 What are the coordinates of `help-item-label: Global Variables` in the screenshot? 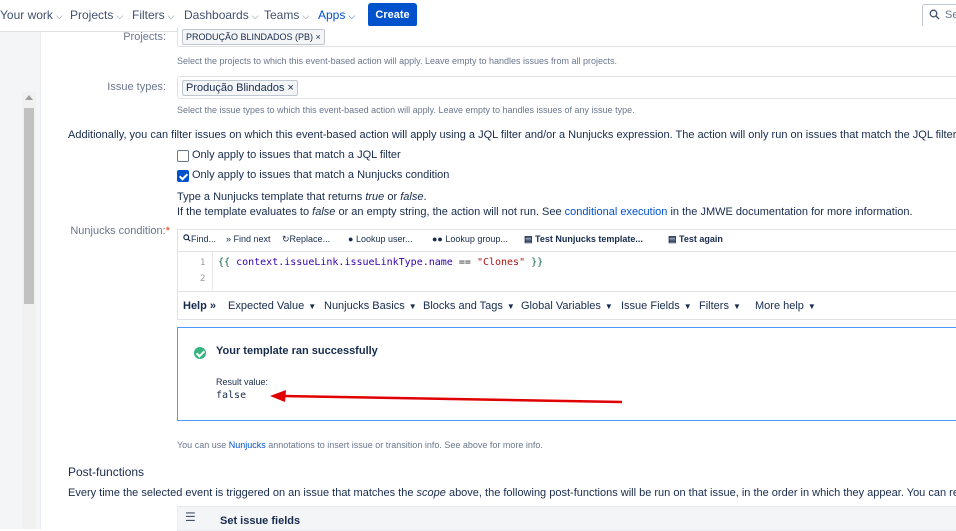 It's located at (561, 306).